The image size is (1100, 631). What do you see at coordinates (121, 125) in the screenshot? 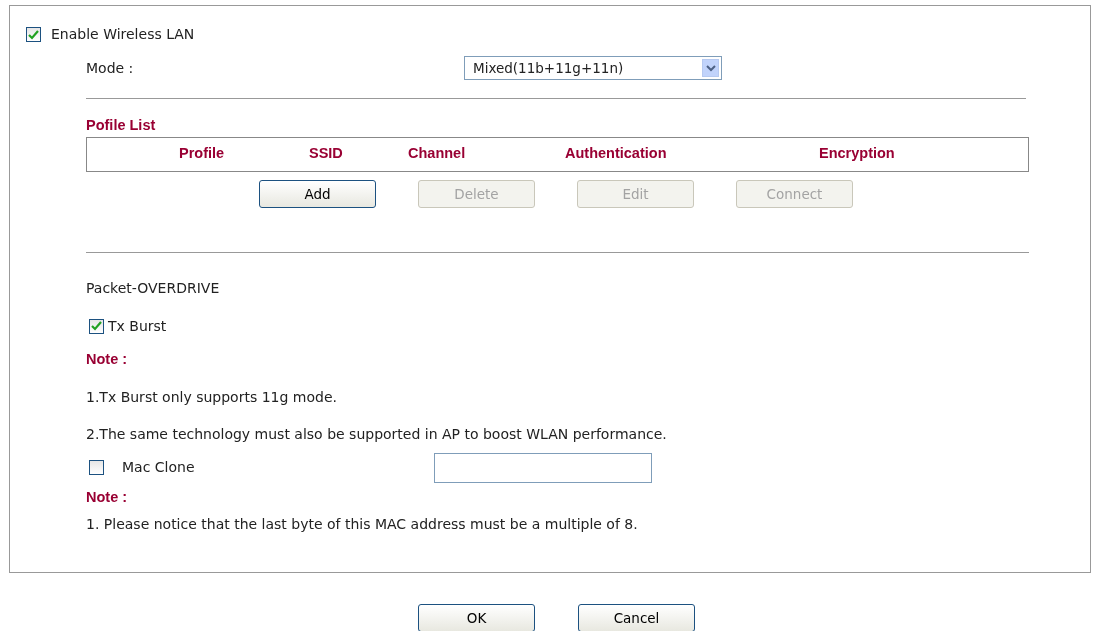
I see `section-title: Pofile List` at bounding box center [121, 125].